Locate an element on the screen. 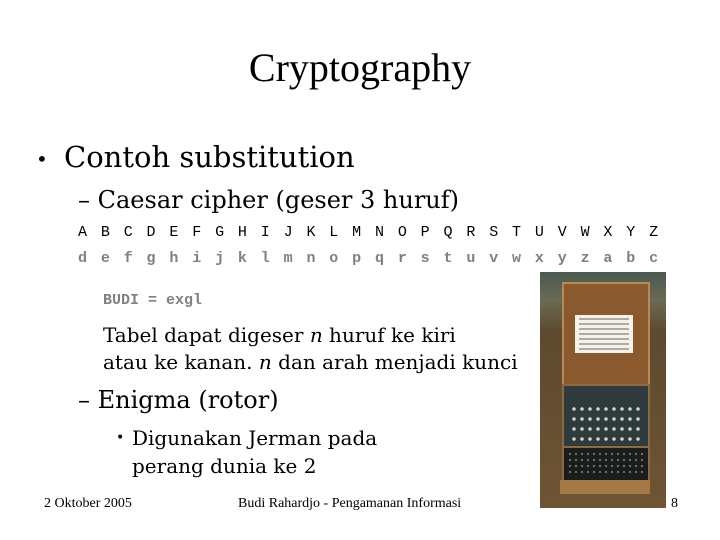 This screenshot has width=720, height=540. plain-letter: C is located at coordinates (128, 232).